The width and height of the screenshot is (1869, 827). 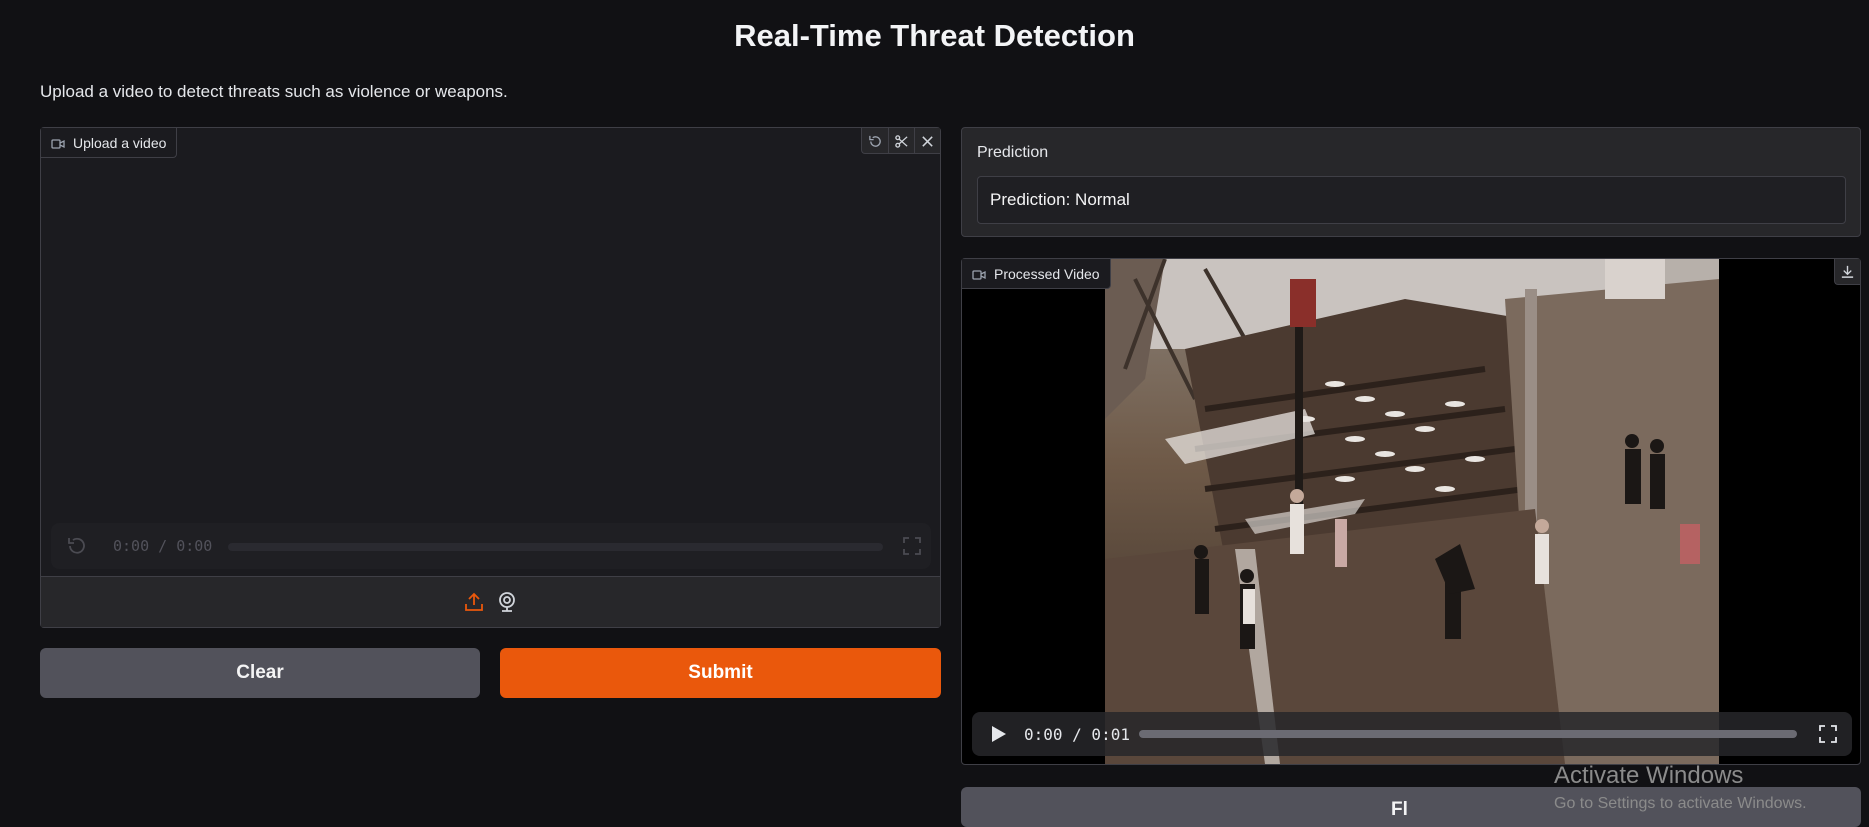 I want to click on upload-video-label: Upload a video, so click(x=109, y=143).